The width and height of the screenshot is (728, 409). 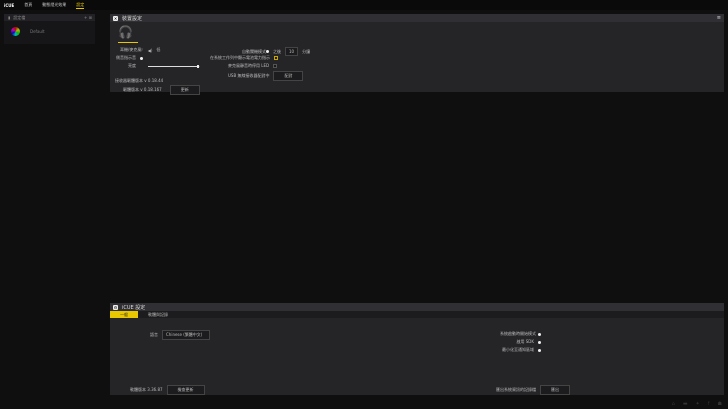 I want to click on firmware-version: 韌體版本 v 0.18.167, so click(x=142, y=89).